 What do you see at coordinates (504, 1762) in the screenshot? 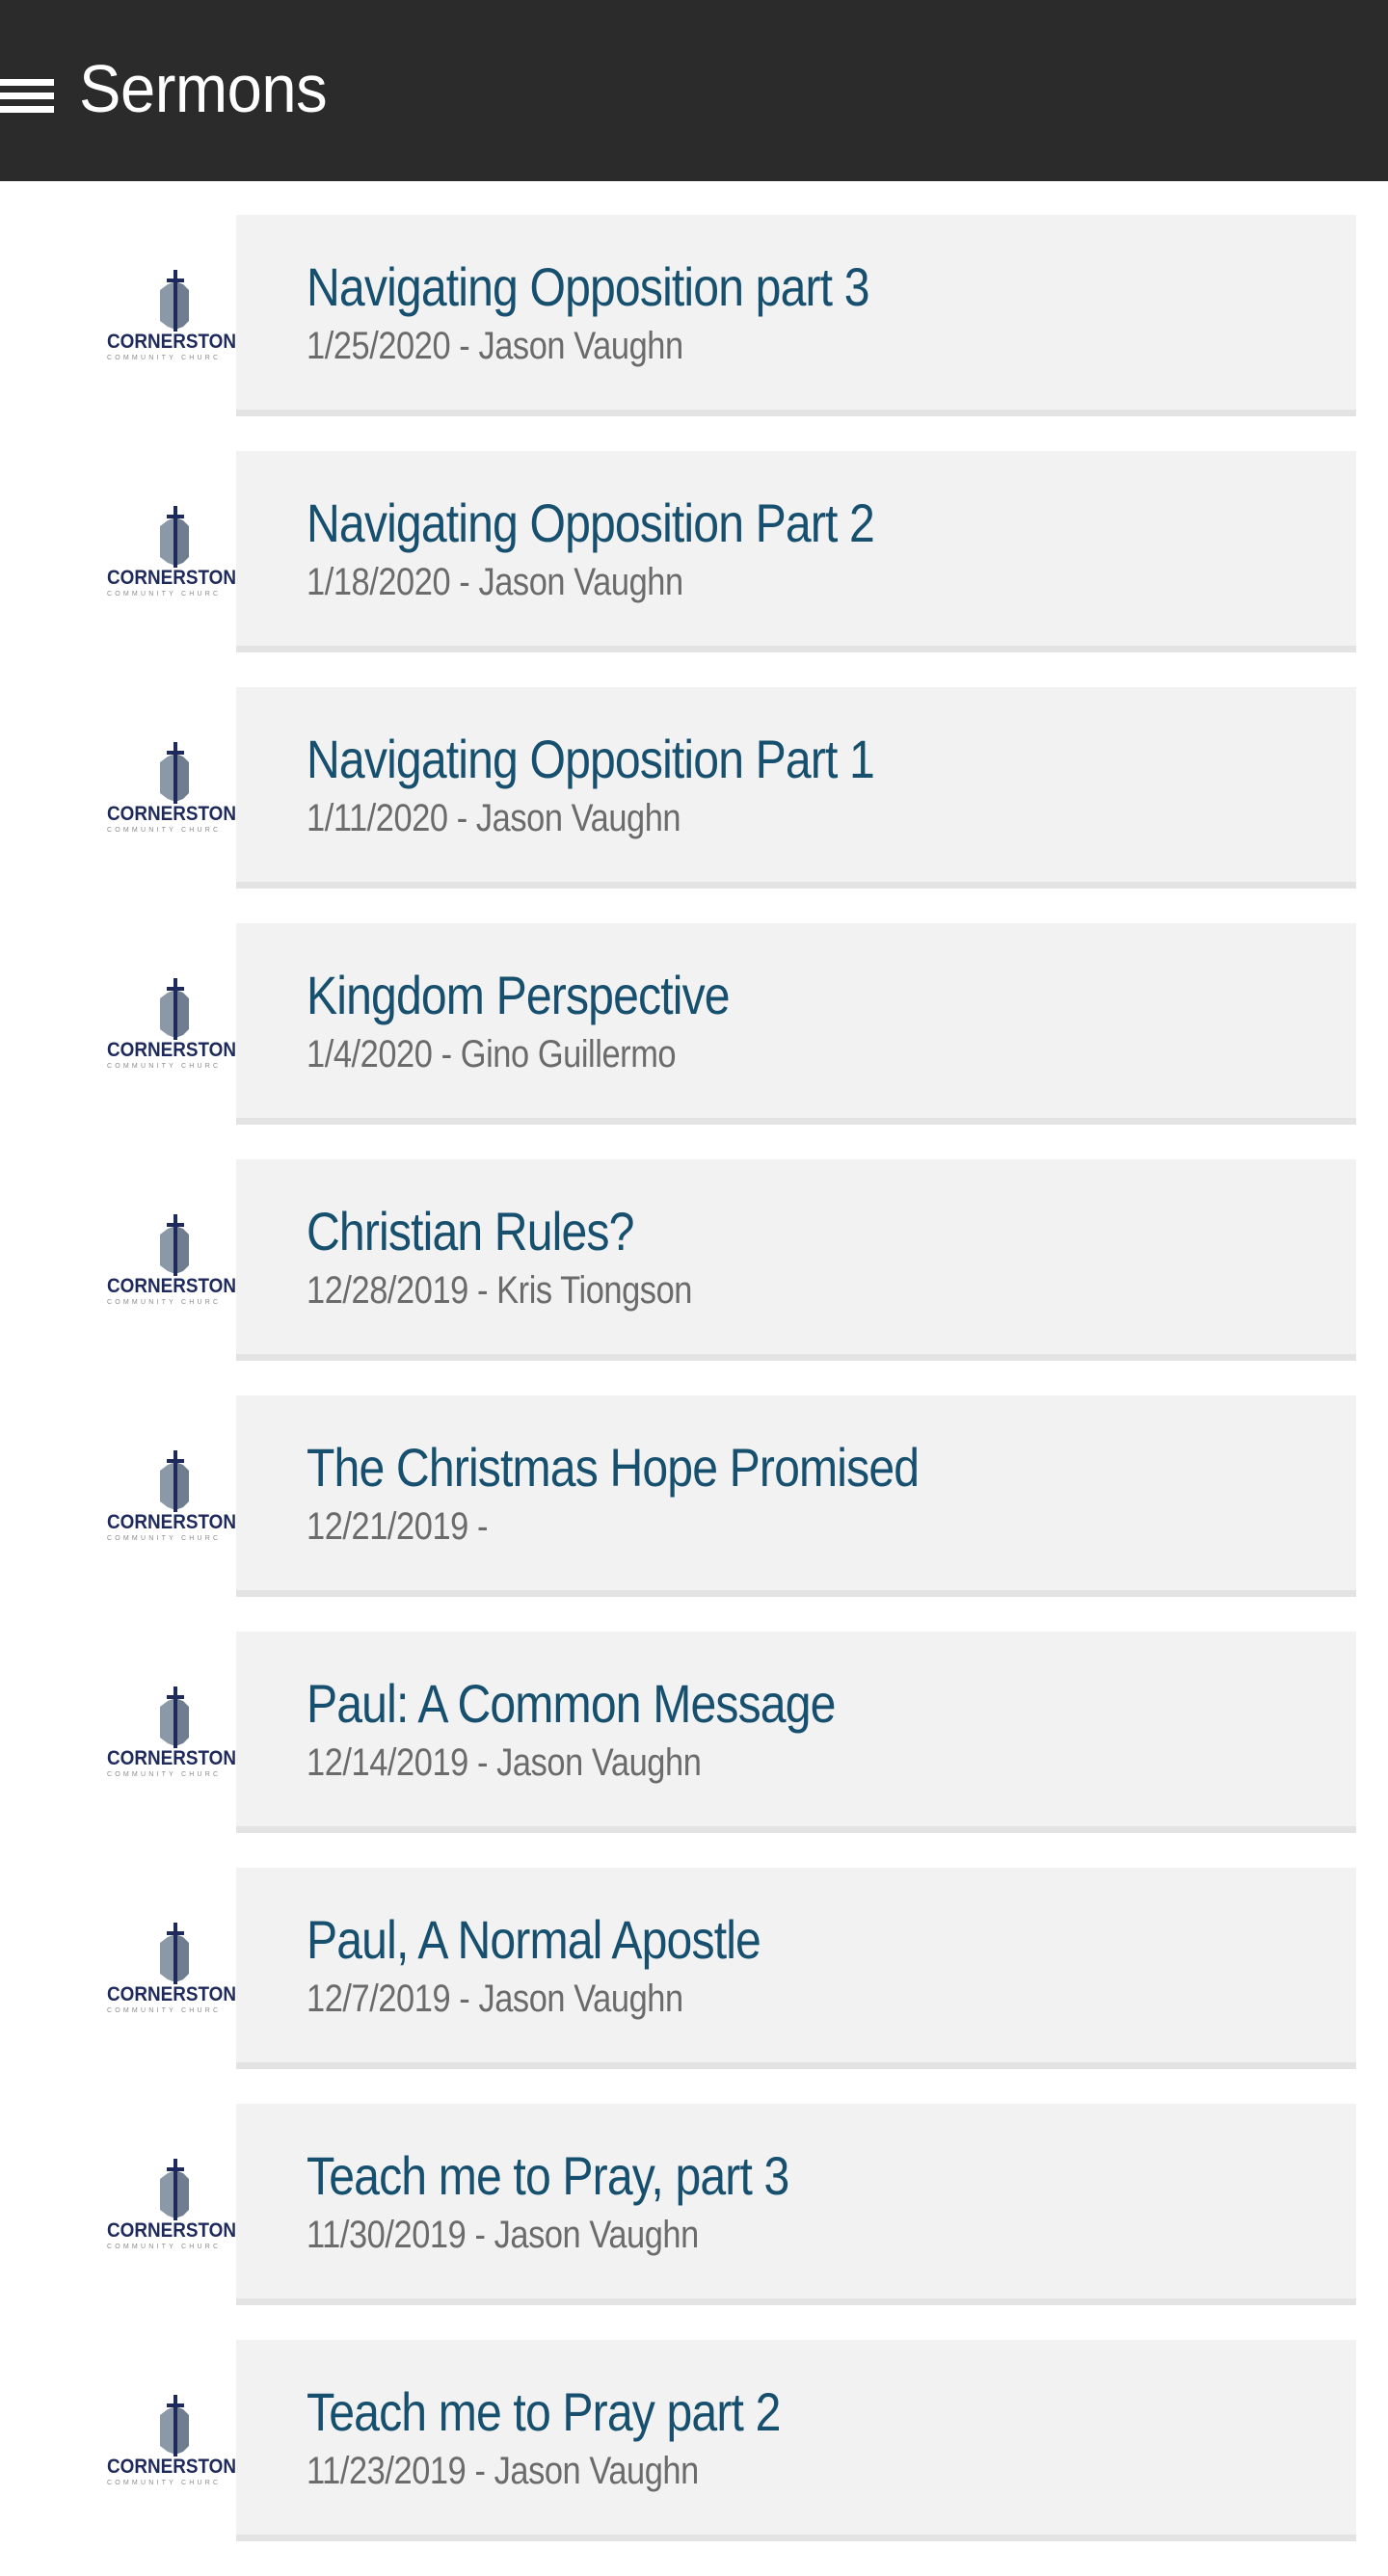
I see `sermon-meta: 12/14/2019 - Jason Vaughn` at bounding box center [504, 1762].